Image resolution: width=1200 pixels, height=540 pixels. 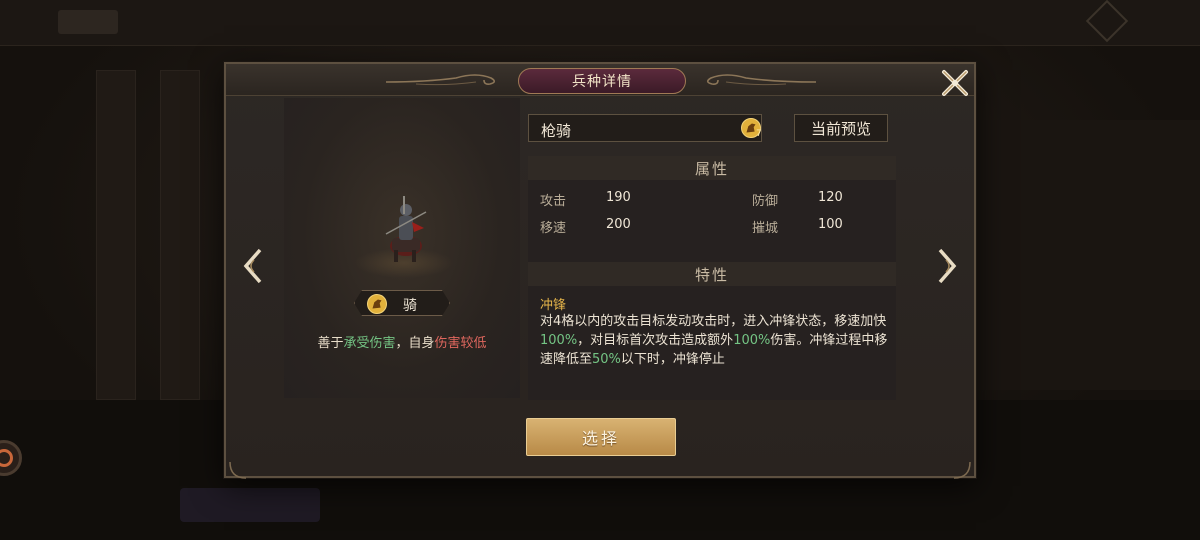 I want to click on desc-text: ，自身, so click(x=415, y=343).